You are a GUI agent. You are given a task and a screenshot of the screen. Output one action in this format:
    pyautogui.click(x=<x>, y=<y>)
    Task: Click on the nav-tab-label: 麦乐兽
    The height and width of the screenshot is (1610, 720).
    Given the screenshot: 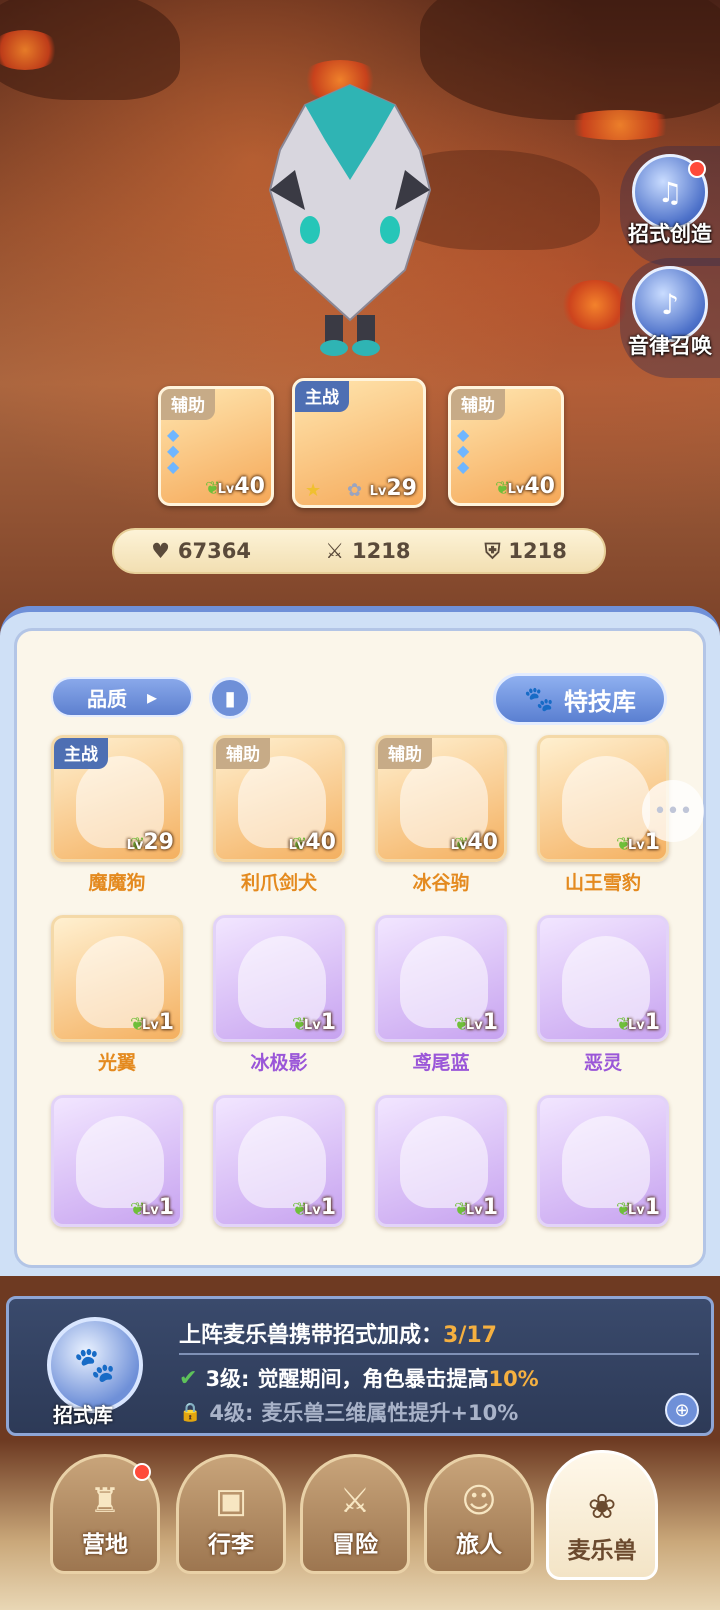 What is the action you would take?
    pyautogui.click(x=602, y=1551)
    